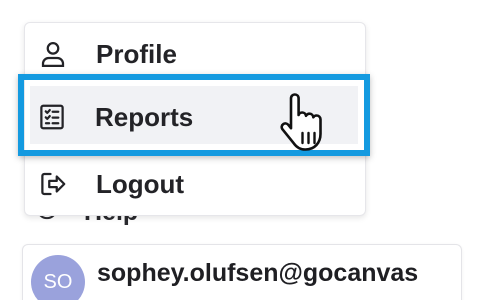 This screenshot has height=300, width=480. What do you see at coordinates (58, 277) in the screenshot?
I see `avatar: SO` at bounding box center [58, 277].